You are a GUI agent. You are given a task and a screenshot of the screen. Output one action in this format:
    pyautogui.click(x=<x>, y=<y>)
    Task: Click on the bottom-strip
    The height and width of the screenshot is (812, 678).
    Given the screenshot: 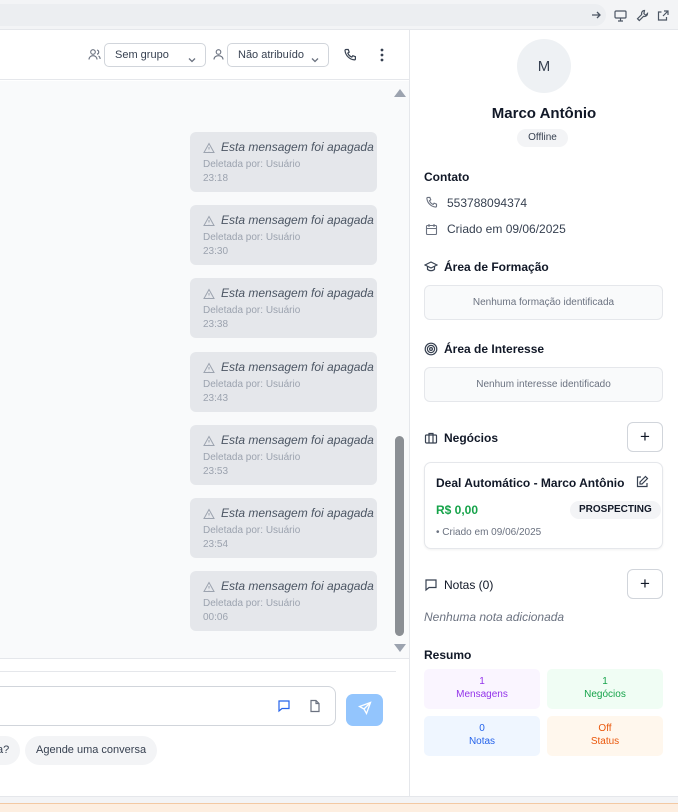 What is the action you would take?
    pyautogui.click(x=339, y=804)
    